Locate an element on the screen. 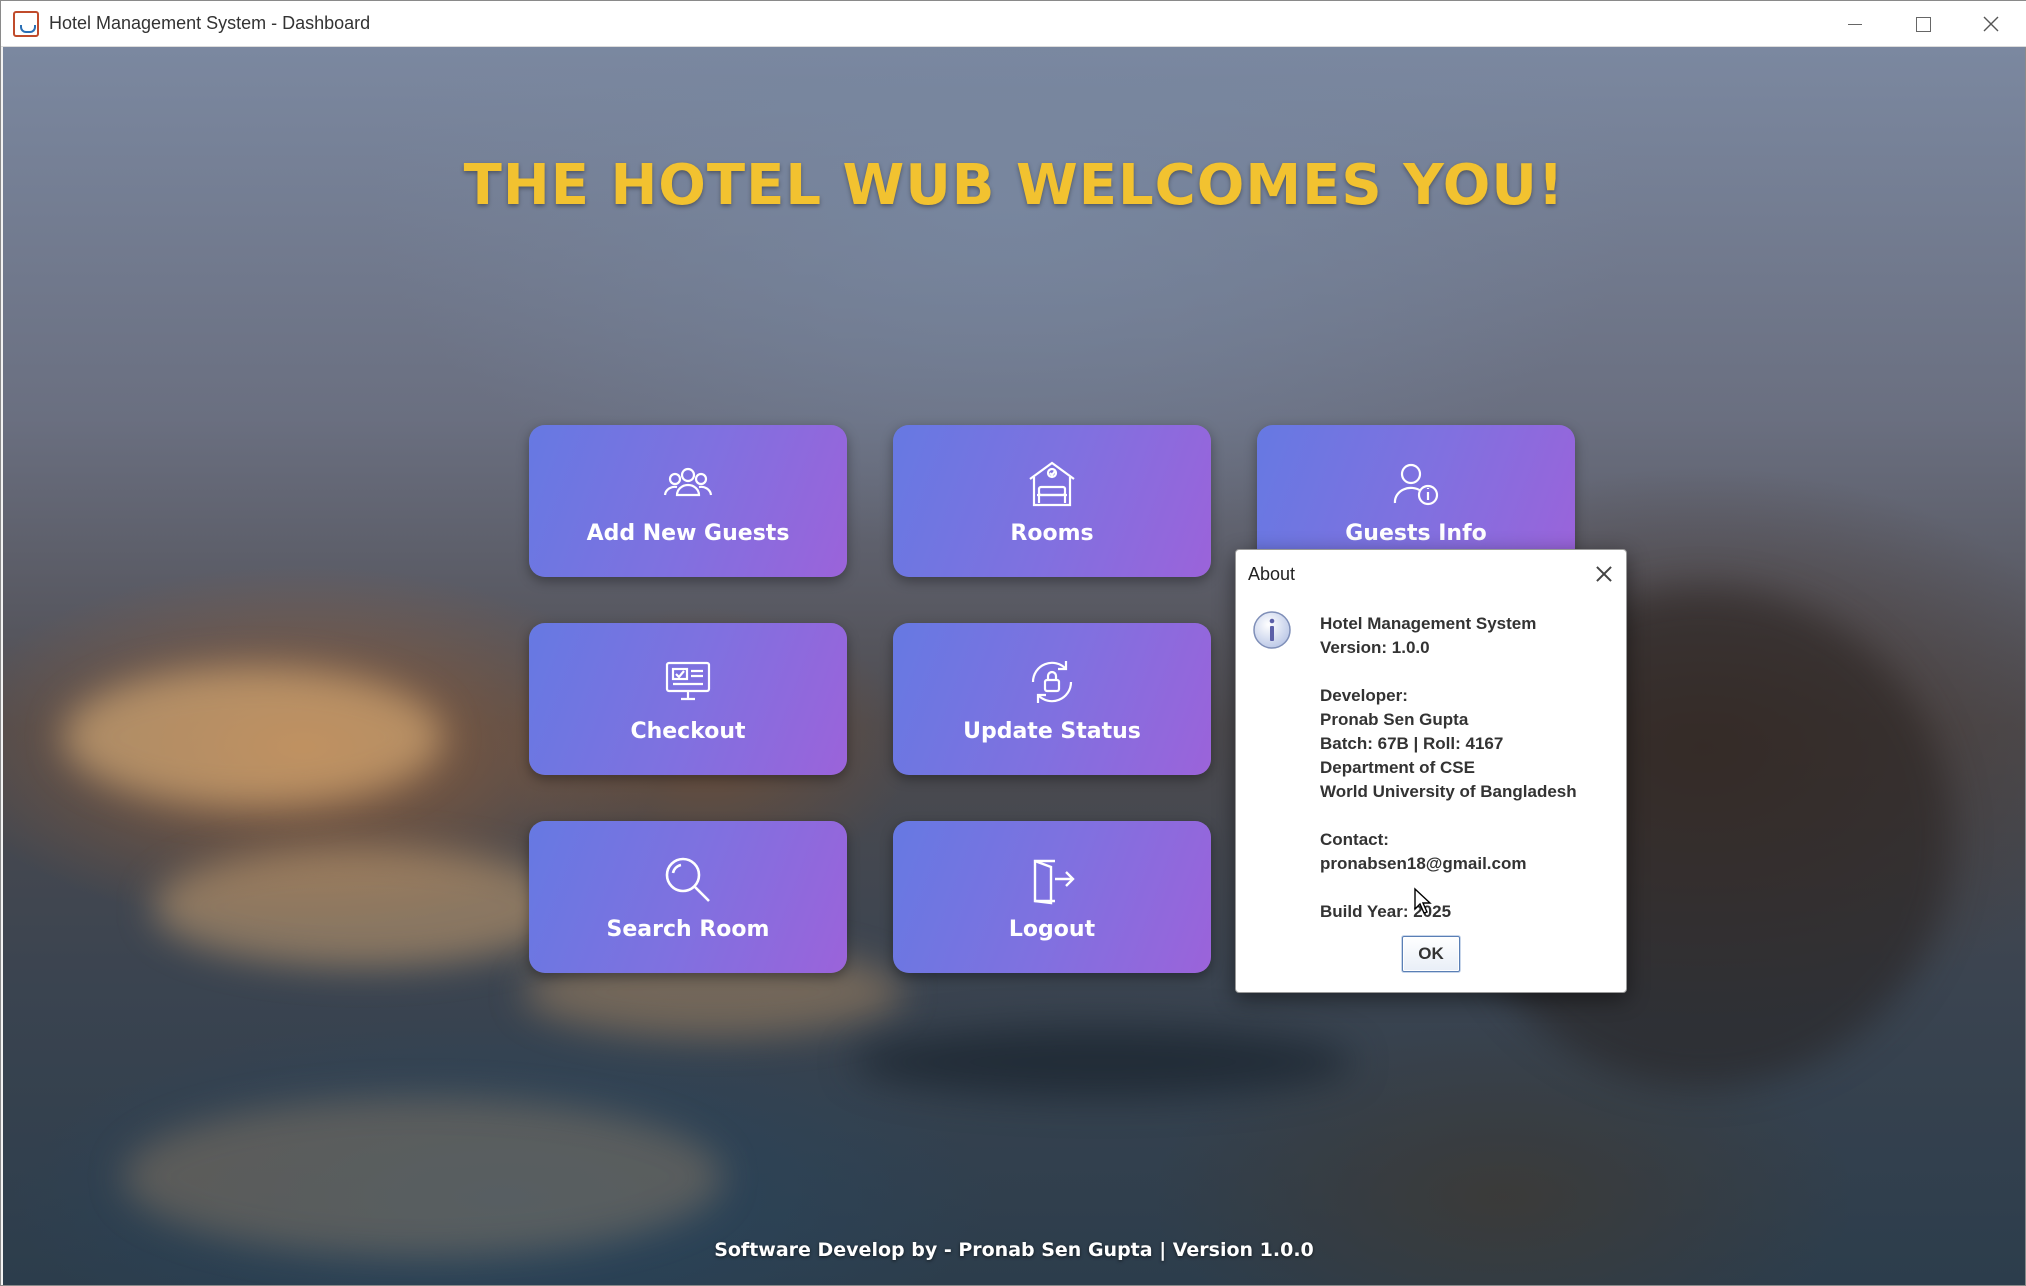  title-bar: Hotel Management System - Dashboard is located at coordinates (1013, 24).